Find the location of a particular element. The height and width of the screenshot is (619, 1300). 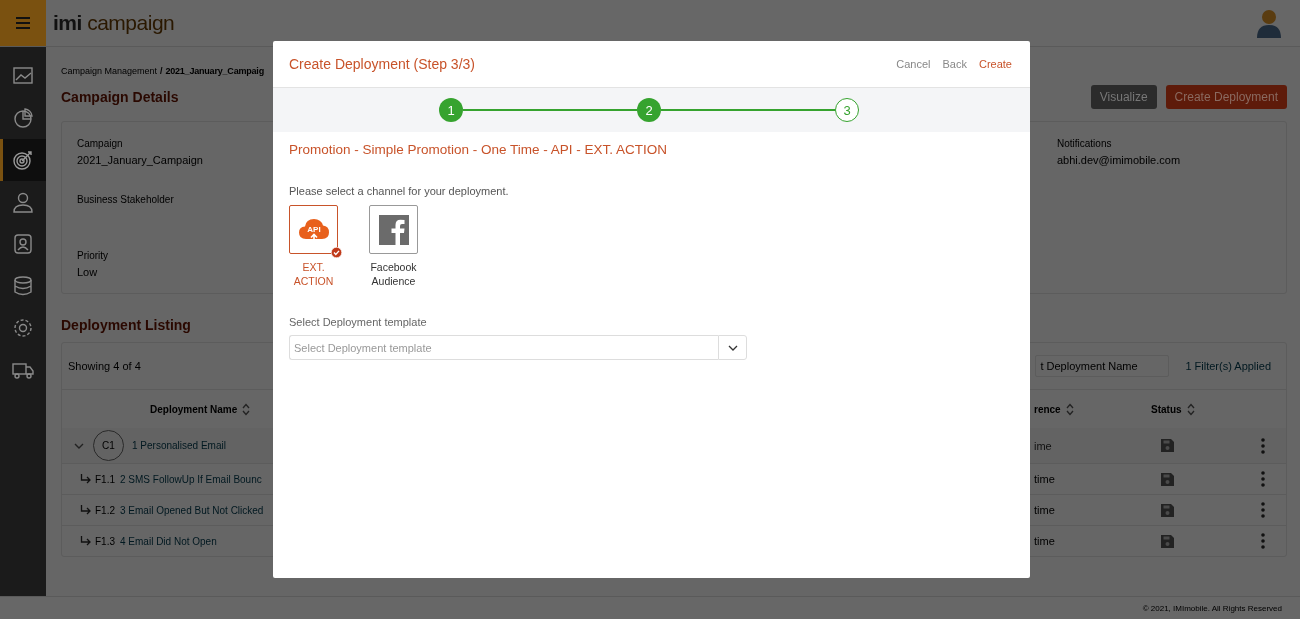

user-icon is located at coordinates (23, 202).